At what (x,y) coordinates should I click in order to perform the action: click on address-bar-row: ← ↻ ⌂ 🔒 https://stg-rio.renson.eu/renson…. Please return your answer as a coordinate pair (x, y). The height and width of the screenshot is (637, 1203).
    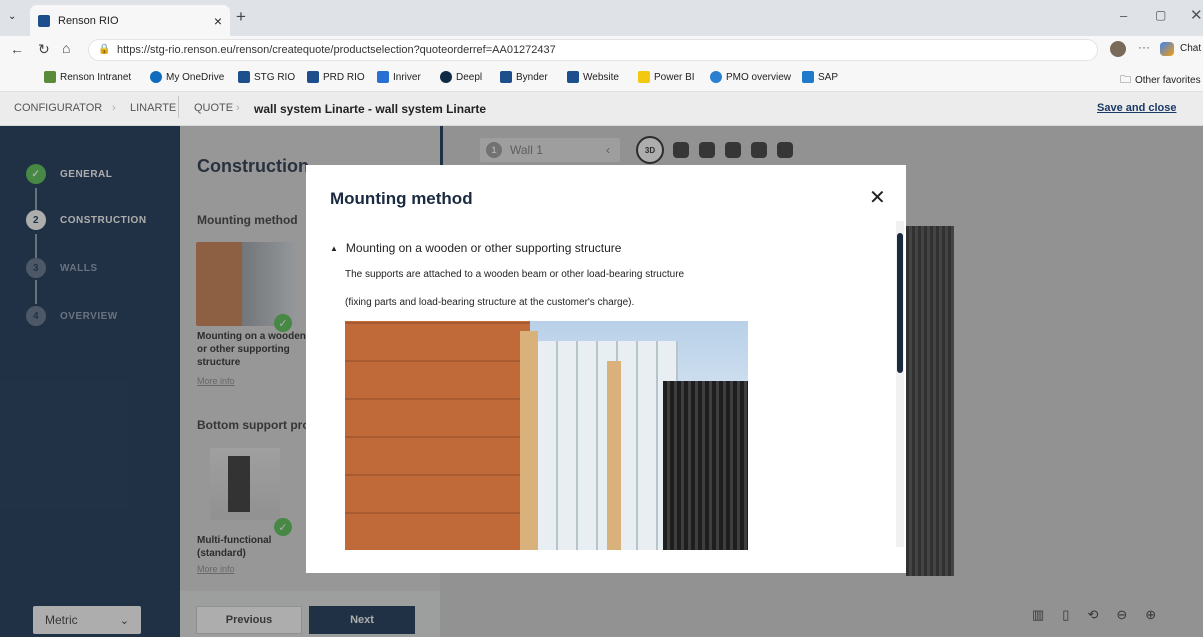
    Looking at the image, I should click on (601, 50).